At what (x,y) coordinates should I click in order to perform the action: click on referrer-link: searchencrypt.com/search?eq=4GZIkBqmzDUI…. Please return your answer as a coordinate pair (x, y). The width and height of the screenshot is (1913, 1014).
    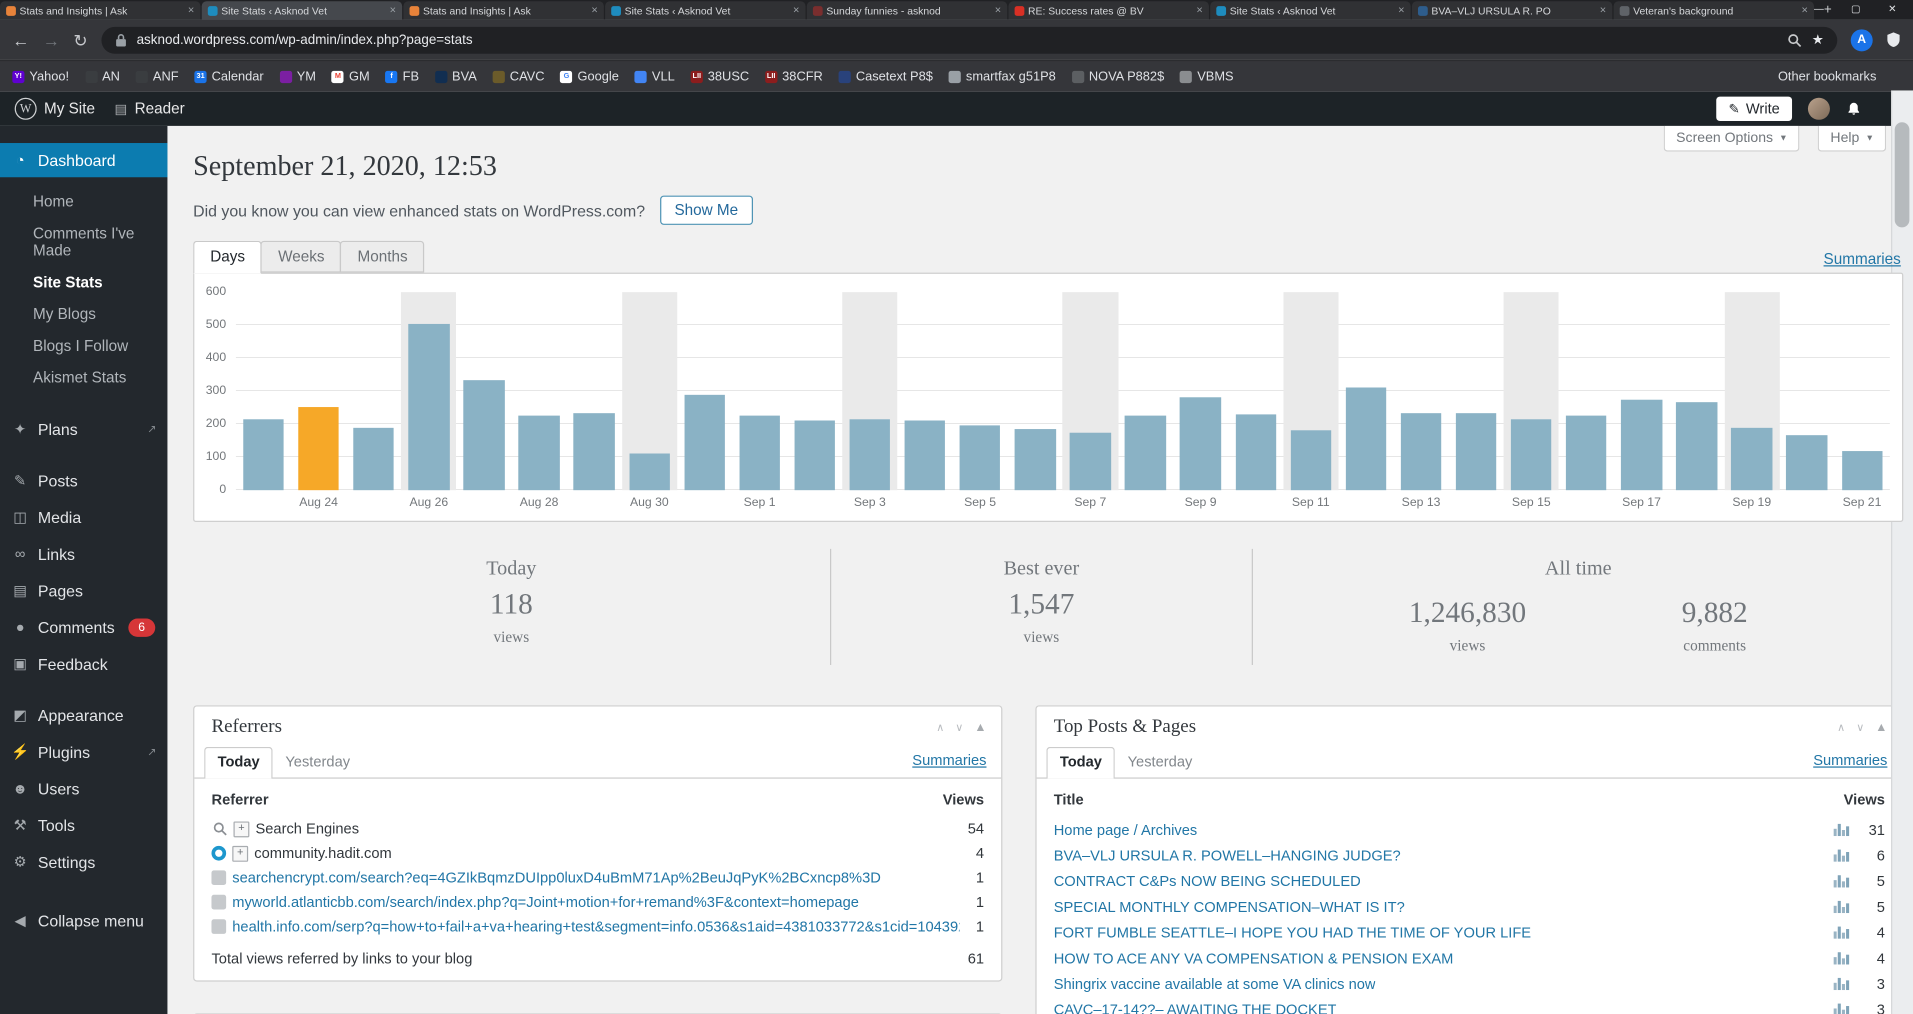
    Looking at the image, I should click on (556, 877).